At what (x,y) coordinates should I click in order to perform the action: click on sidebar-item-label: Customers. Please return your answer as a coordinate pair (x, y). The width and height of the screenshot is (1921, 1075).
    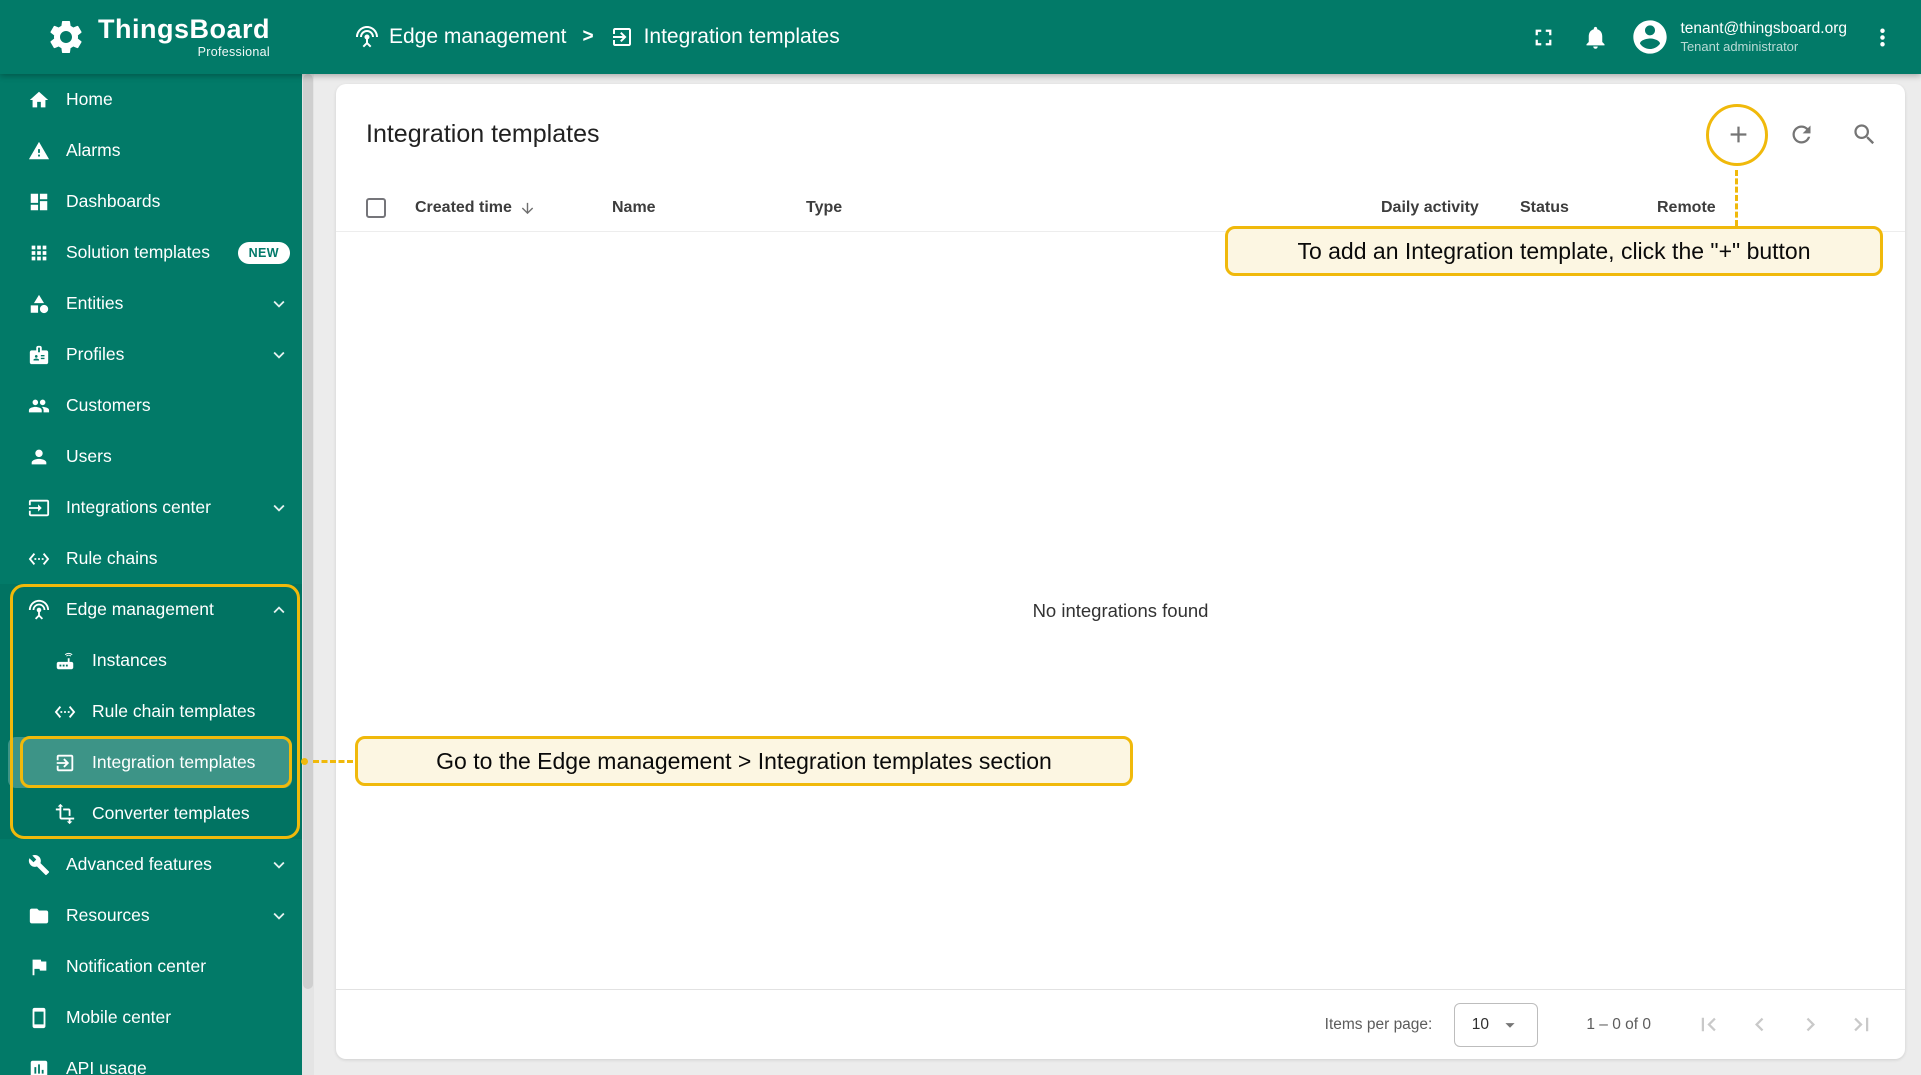
    Looking at the image, I should click on (108, 405).